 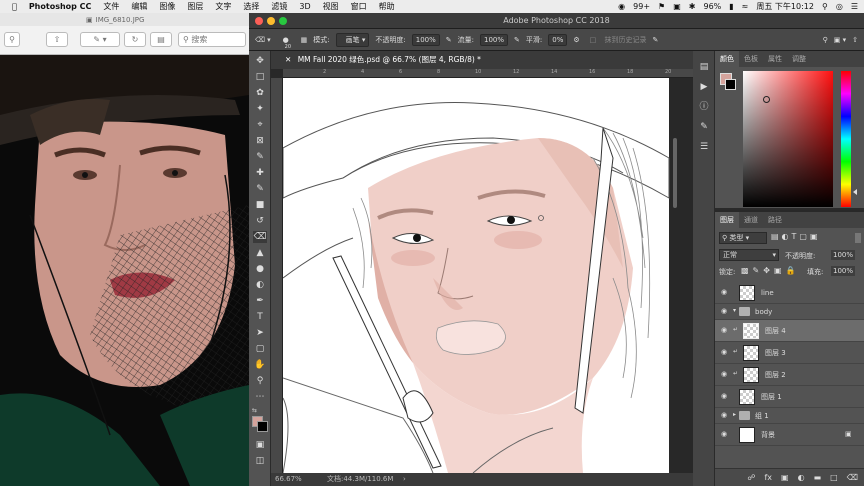 What do you see at coordinates (789, 416) in the screenshot?
I see `layer-group-row: ◉ ▸ 组 1` at bounding box center [789, 416].